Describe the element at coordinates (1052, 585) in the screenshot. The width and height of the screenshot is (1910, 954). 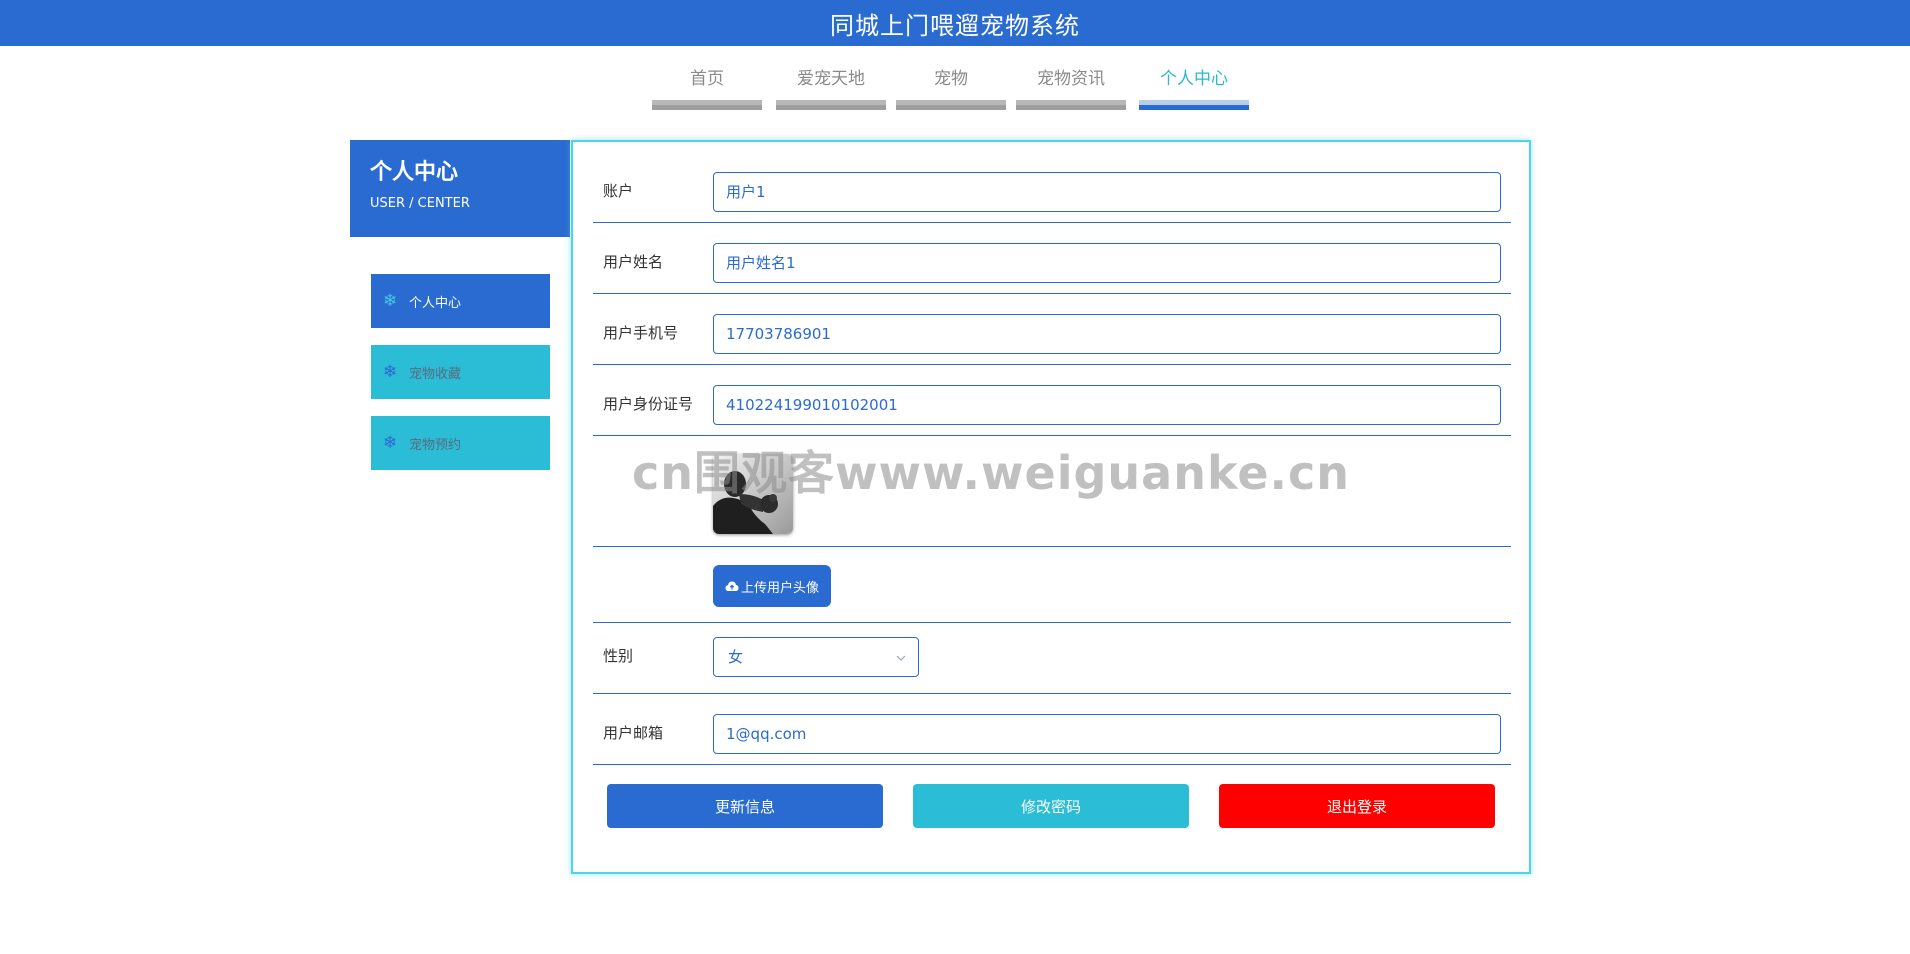
I see `form-row-upload: 上传用户头像` at that location.